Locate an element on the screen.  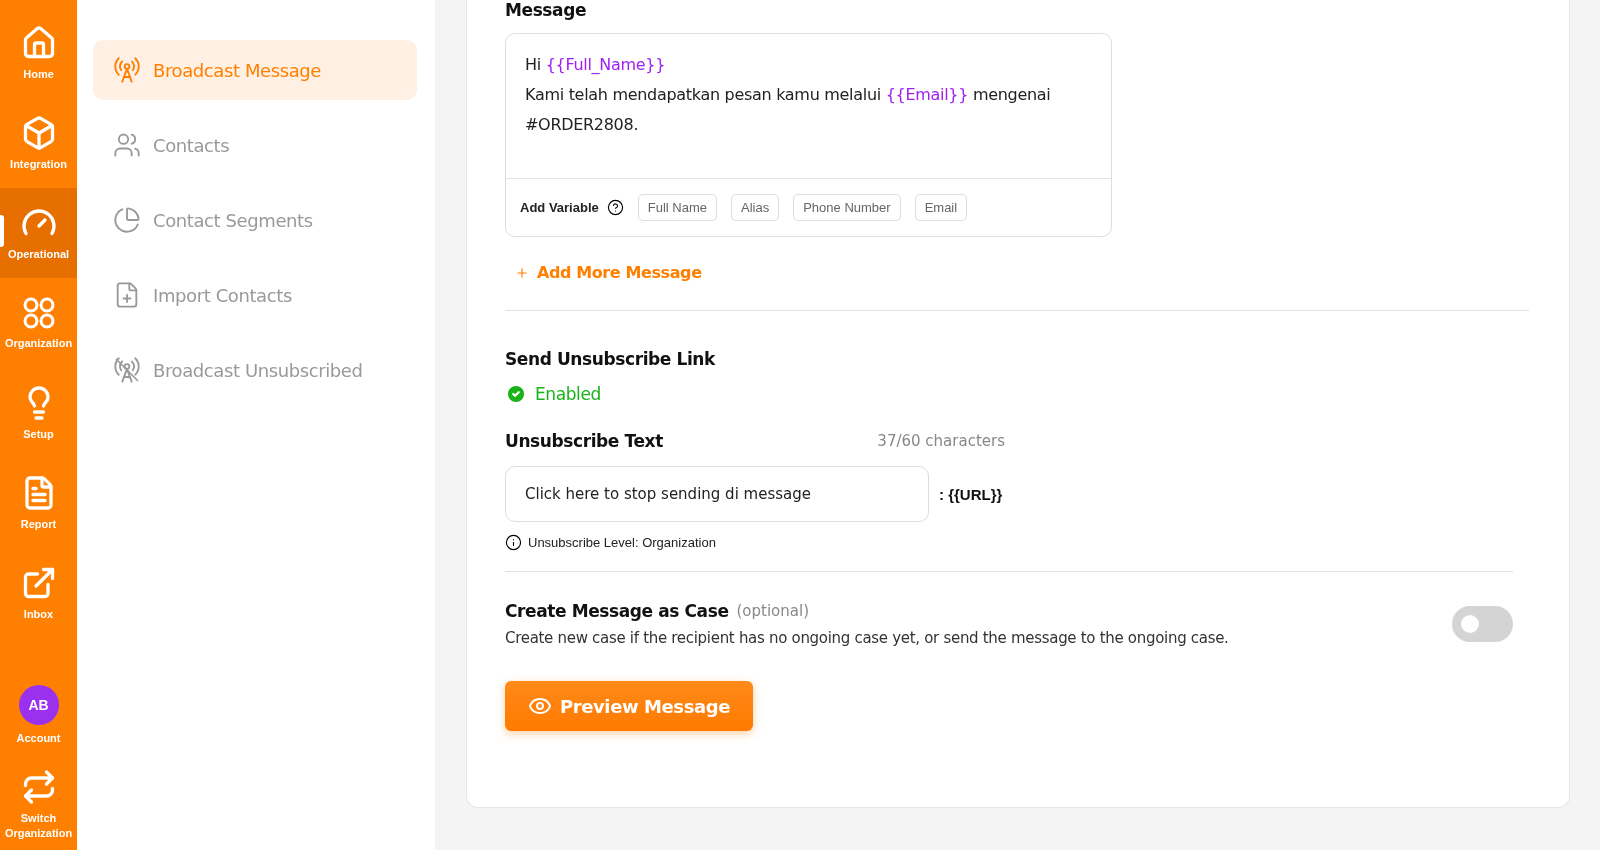
info-icon is located at coordinates (513, 542).